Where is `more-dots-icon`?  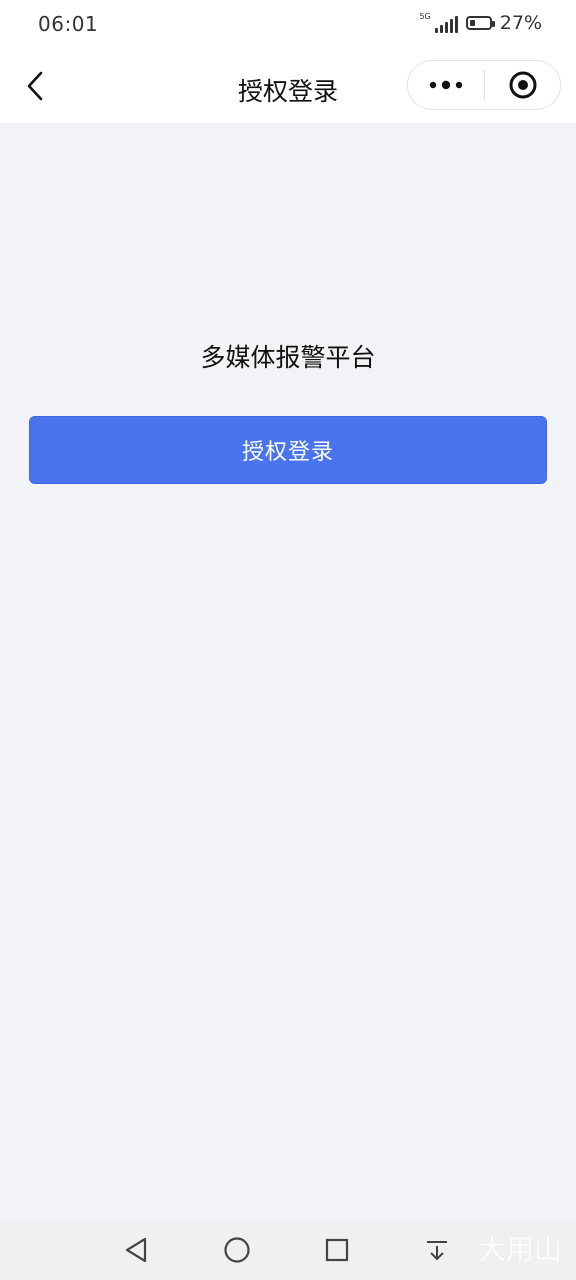 more-dots-icon is located at coordinates (446, 85).